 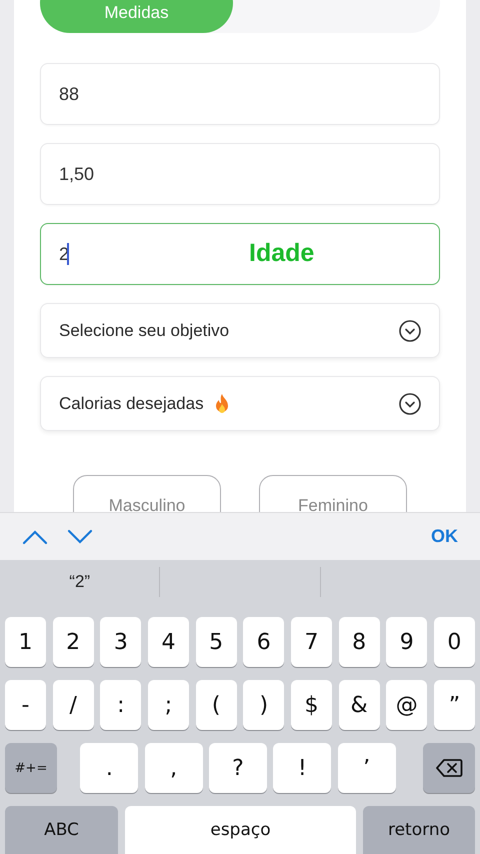 What do you see at coordinates (240, 830) in the screenshot?
I see `space-bar: espaço` at bounding box center [240, 830].